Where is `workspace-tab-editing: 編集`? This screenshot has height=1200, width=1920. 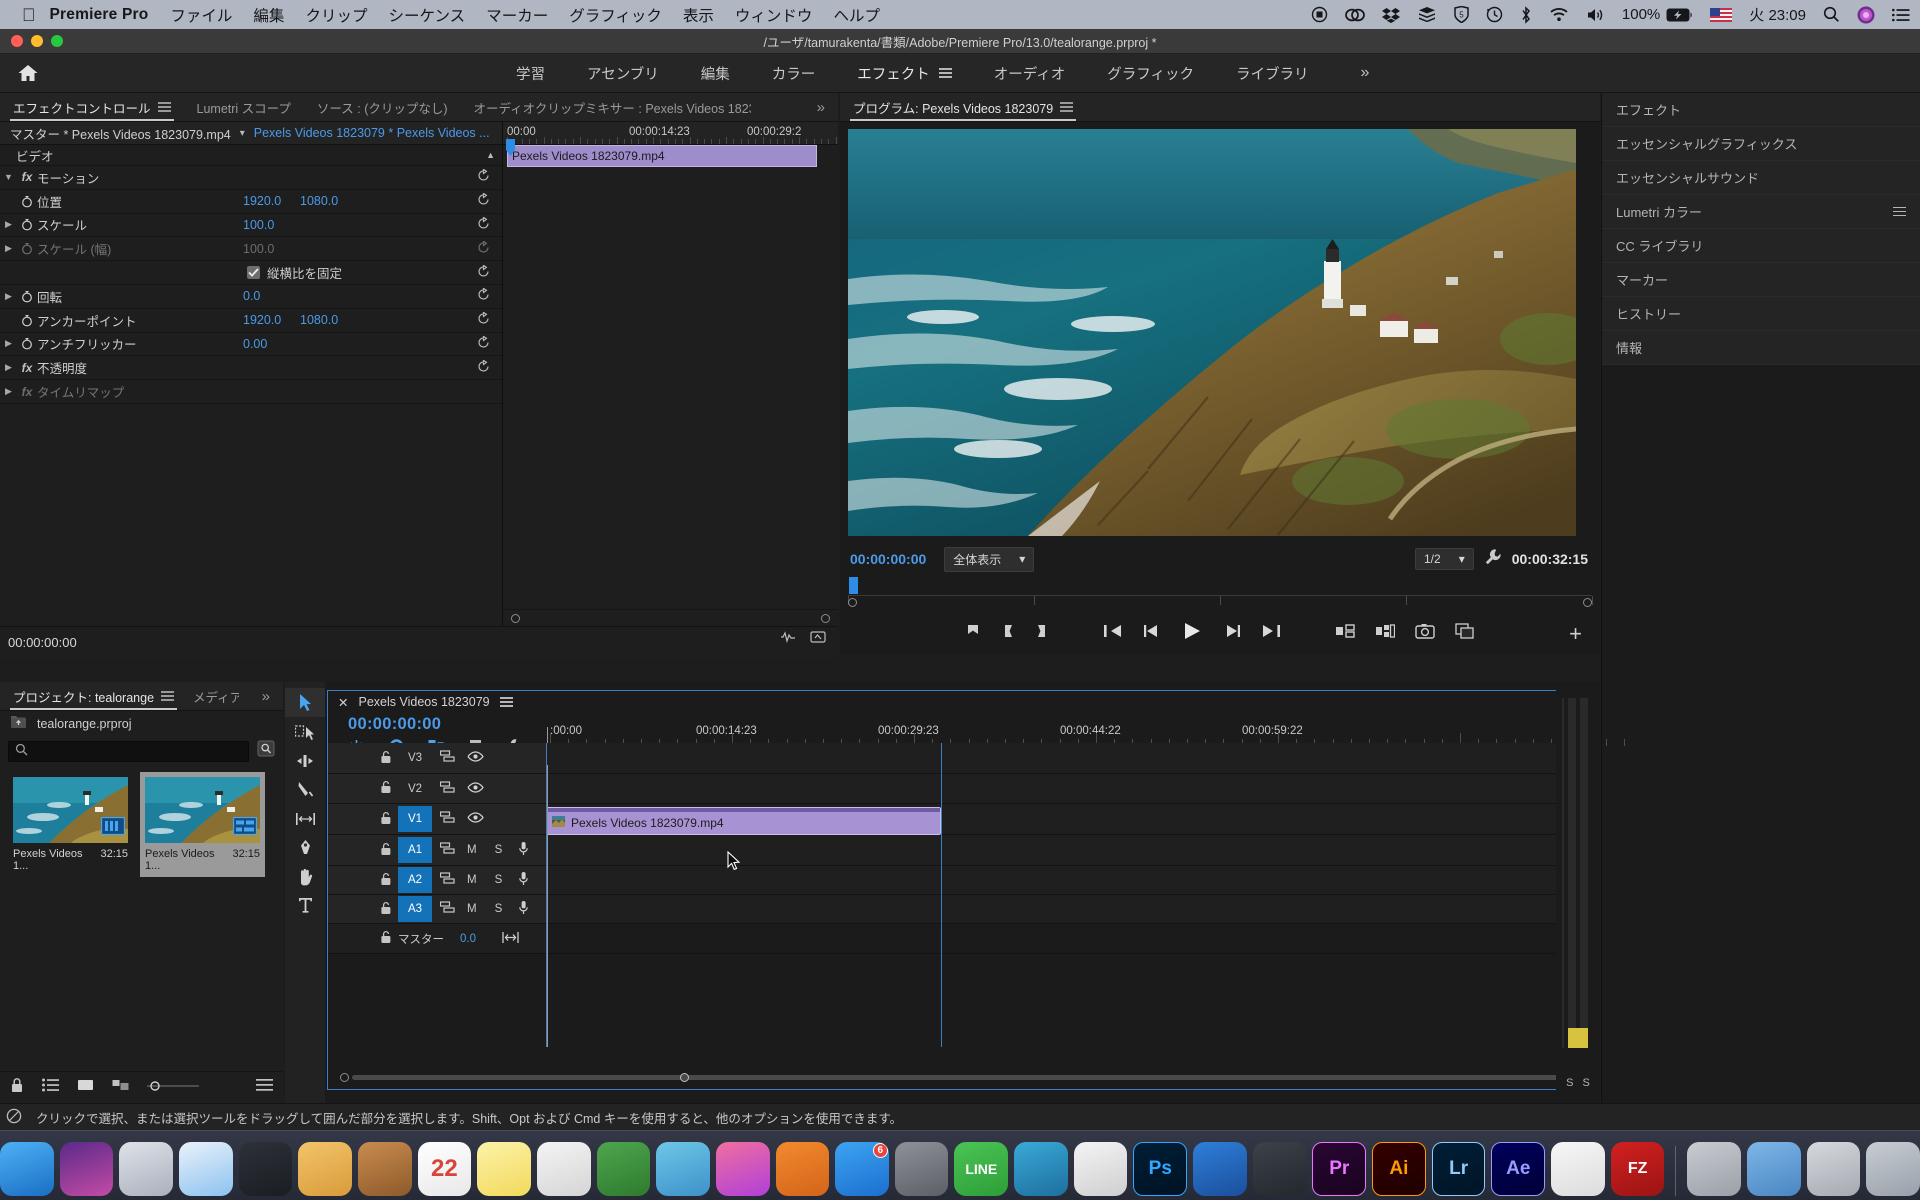
workspace-tab-editing: 編集 is located at coordinates (715, 73).